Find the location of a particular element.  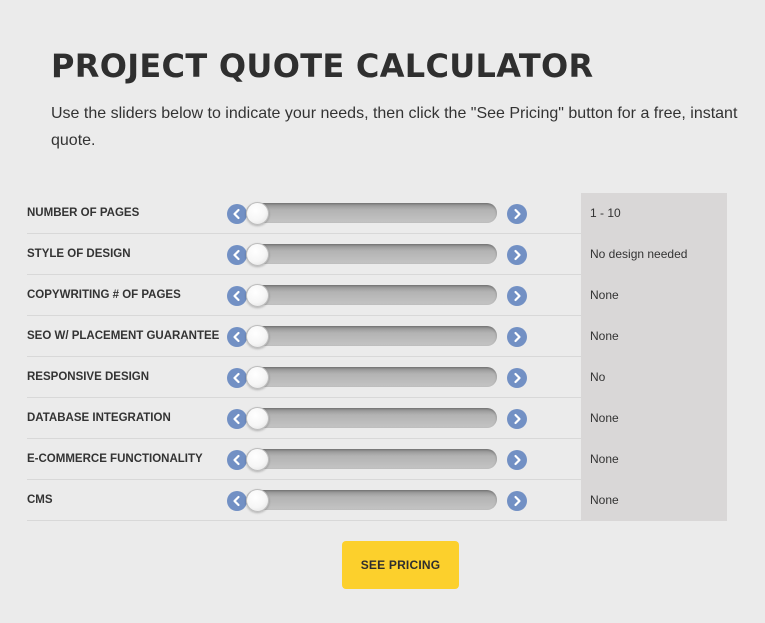

calculator-row-style-of-design: STYLE OF DESIGN No design needed is located at coordinates (377, 254).